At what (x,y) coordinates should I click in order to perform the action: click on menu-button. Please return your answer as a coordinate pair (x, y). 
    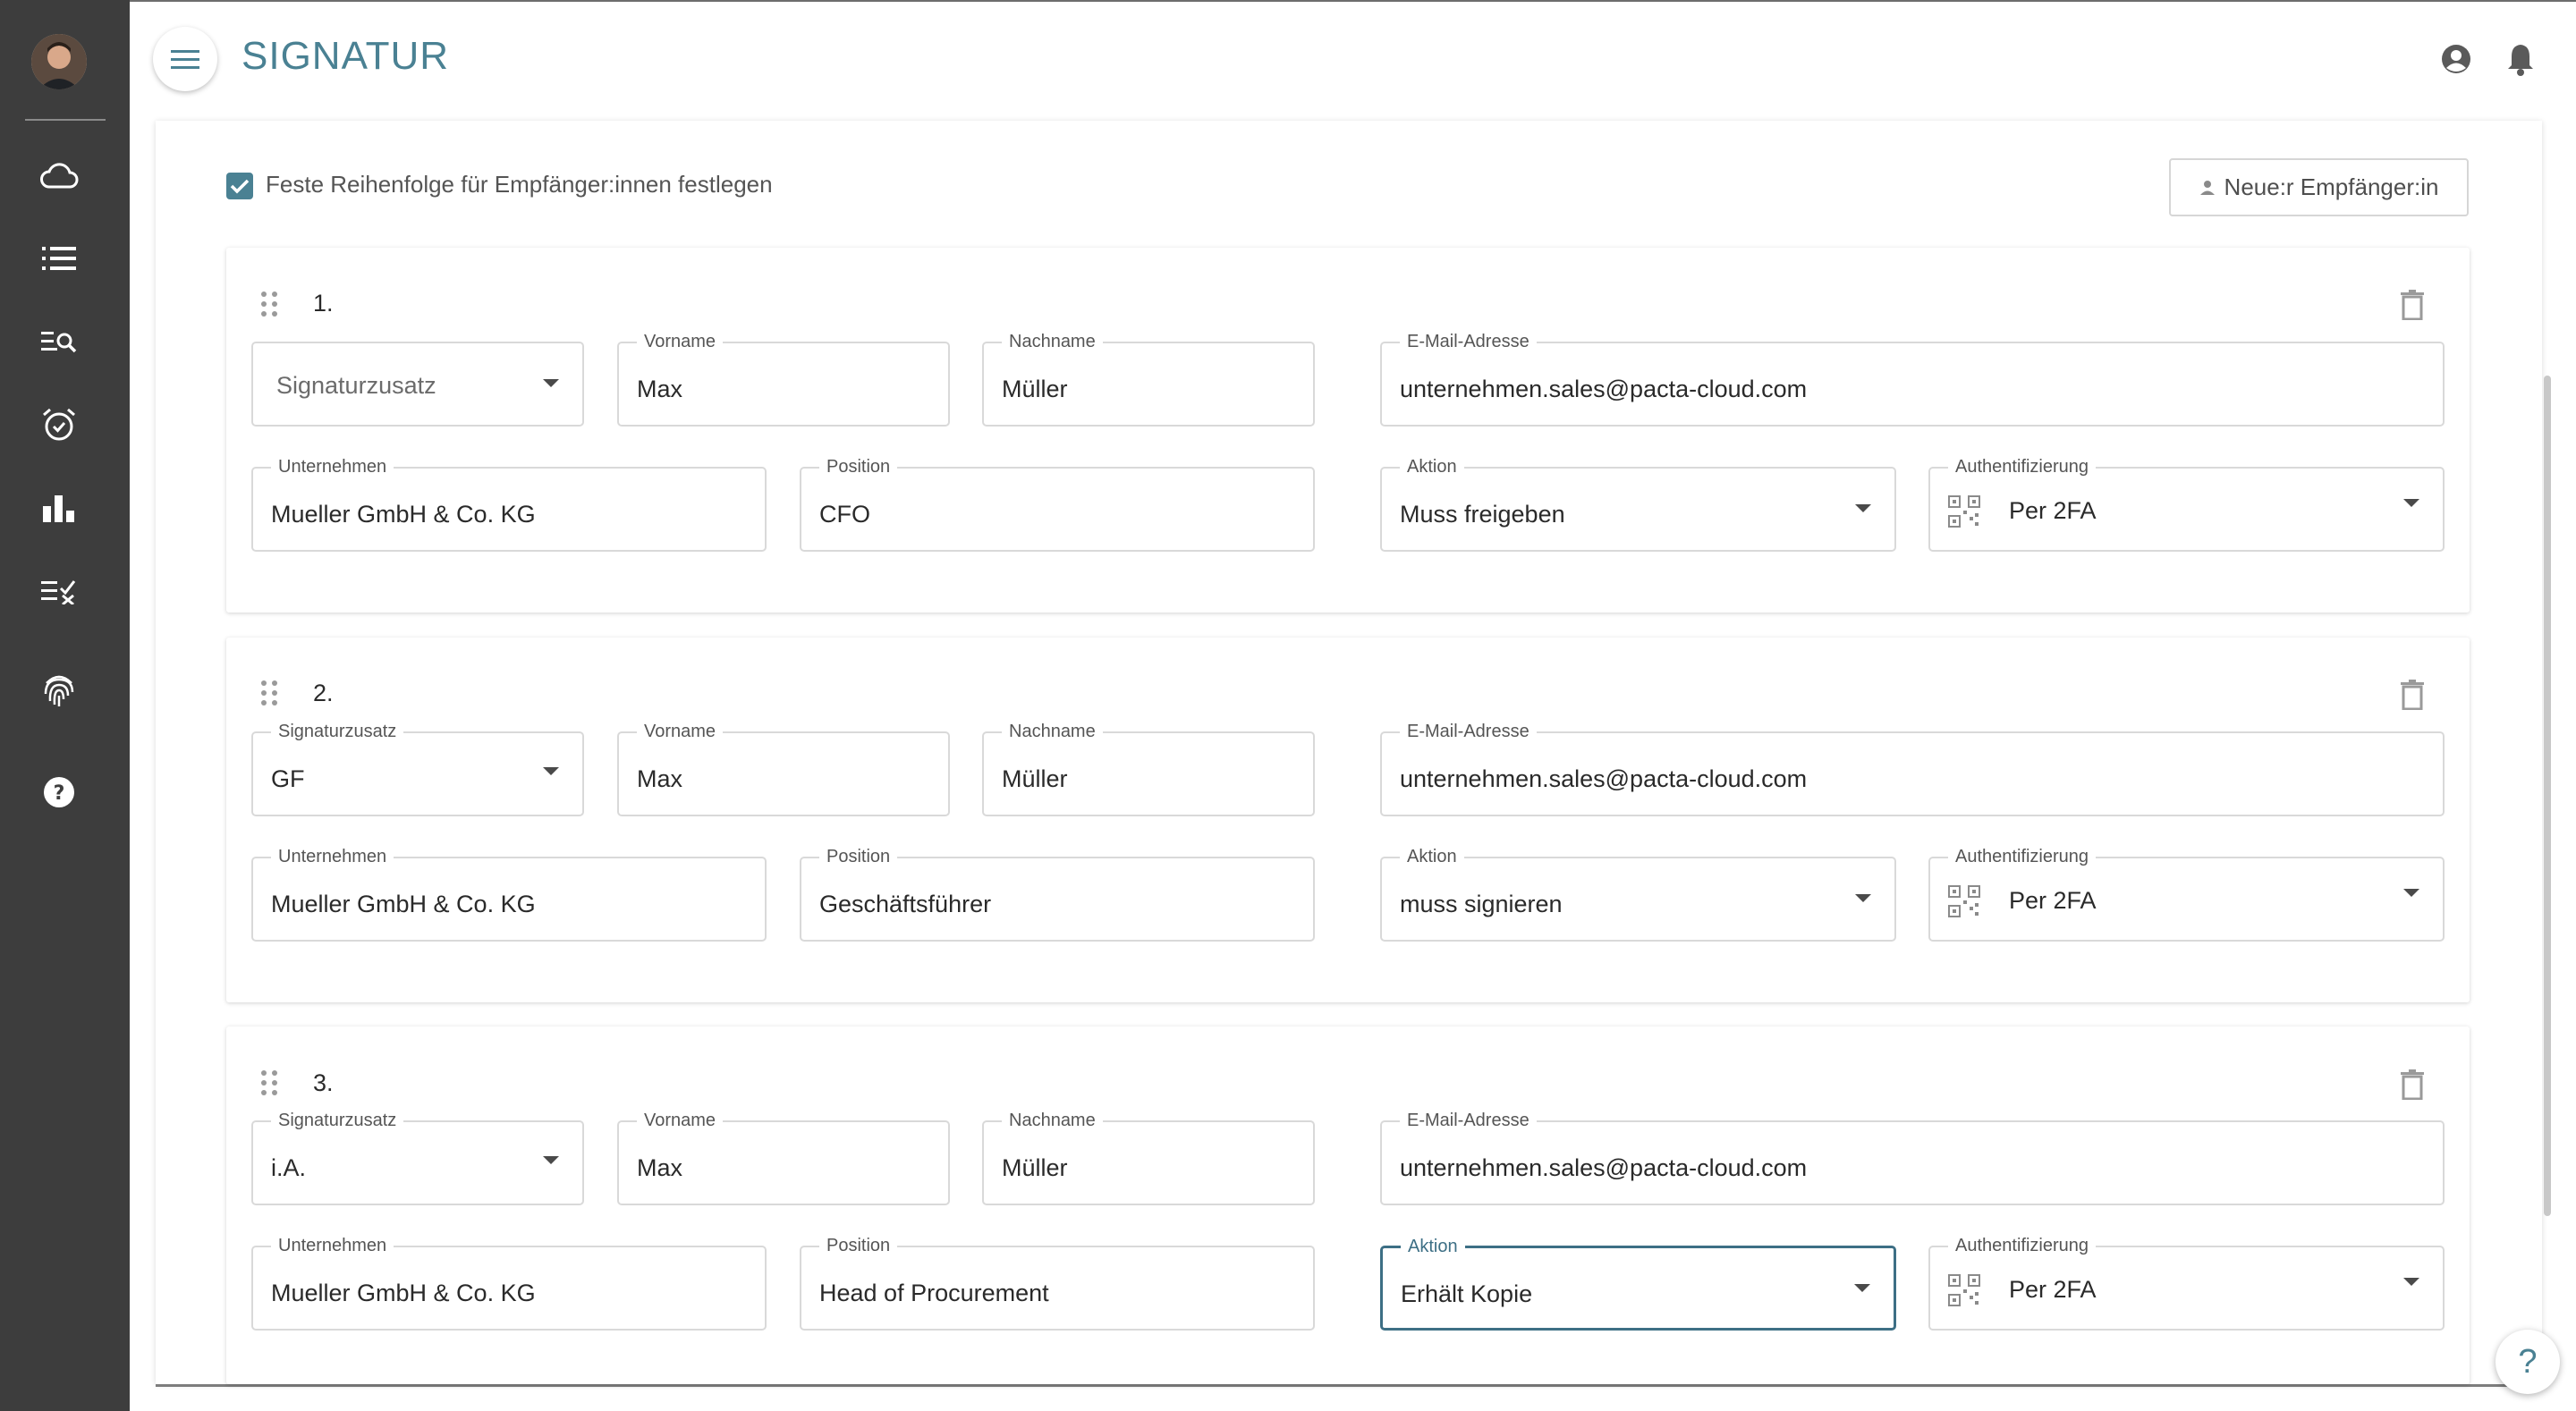
    Looking at the image, I should click on (185, 59).